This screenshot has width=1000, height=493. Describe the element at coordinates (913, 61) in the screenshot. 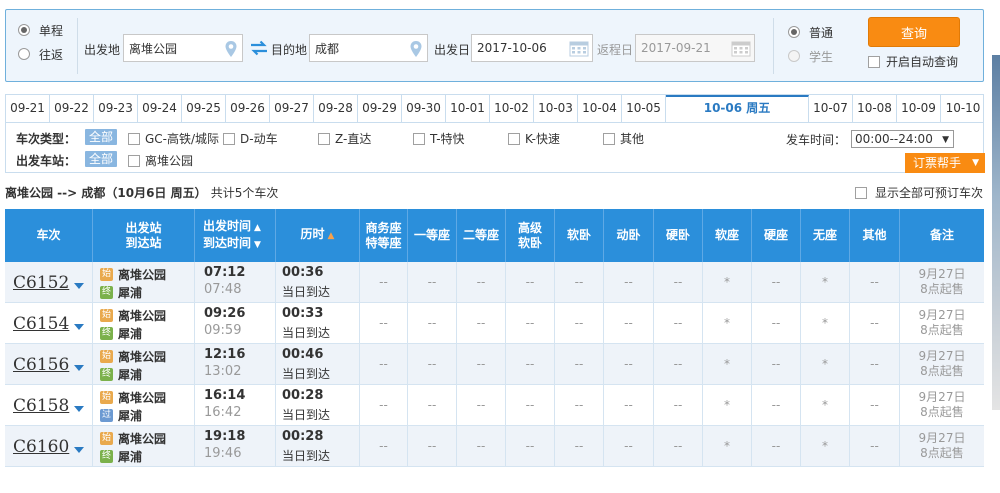

I see `auto-query-toggle: 开启自动查询` at that location.